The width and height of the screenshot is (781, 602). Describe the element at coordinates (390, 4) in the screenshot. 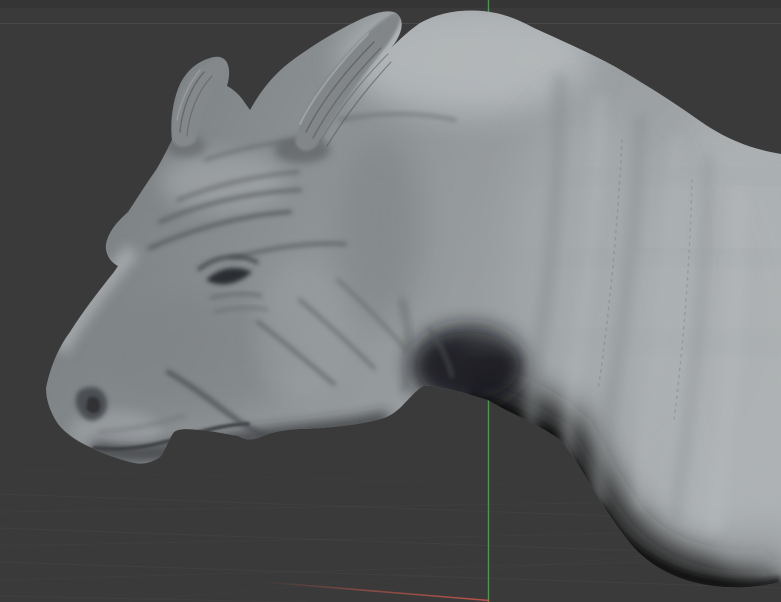

I see `top-strip` at that location.